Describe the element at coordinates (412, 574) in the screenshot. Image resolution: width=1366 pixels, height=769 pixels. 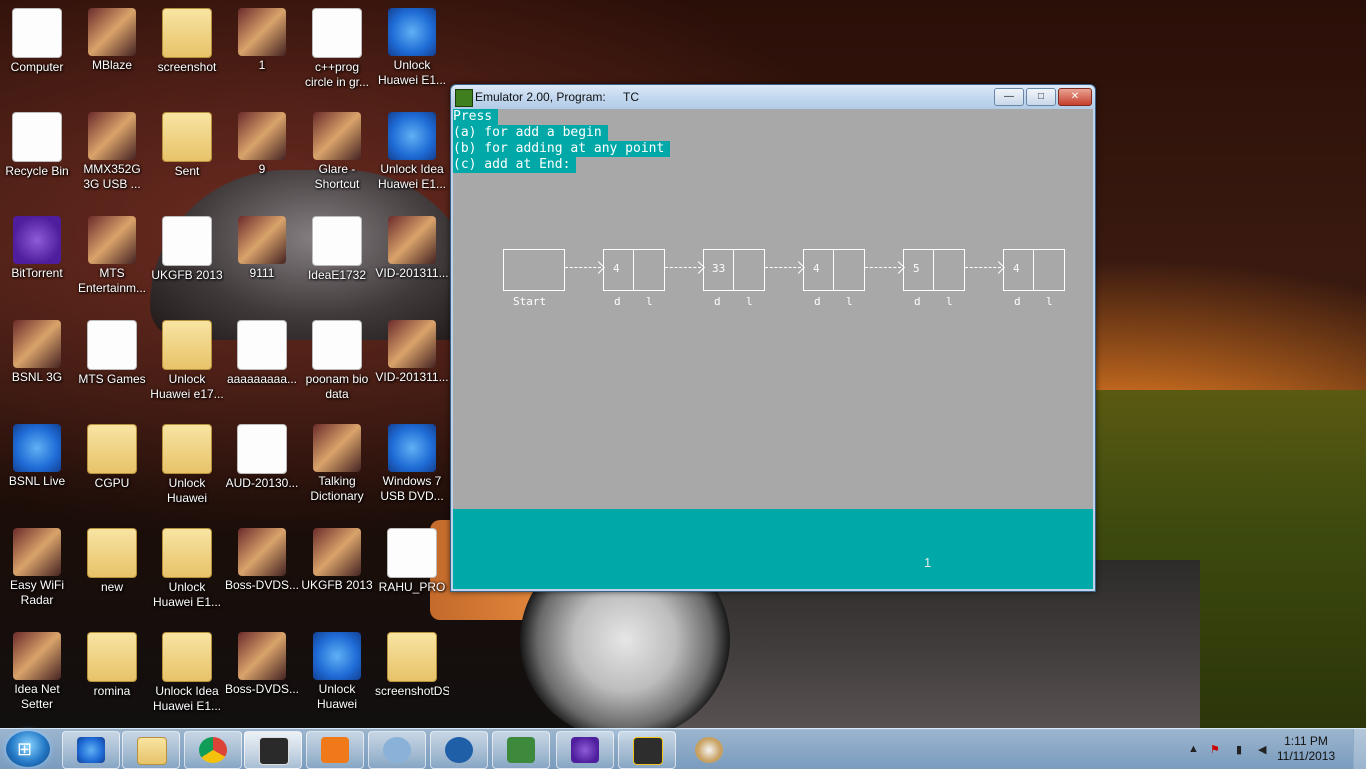
I see `desktop-icon: RAHU_PRO` at that location.